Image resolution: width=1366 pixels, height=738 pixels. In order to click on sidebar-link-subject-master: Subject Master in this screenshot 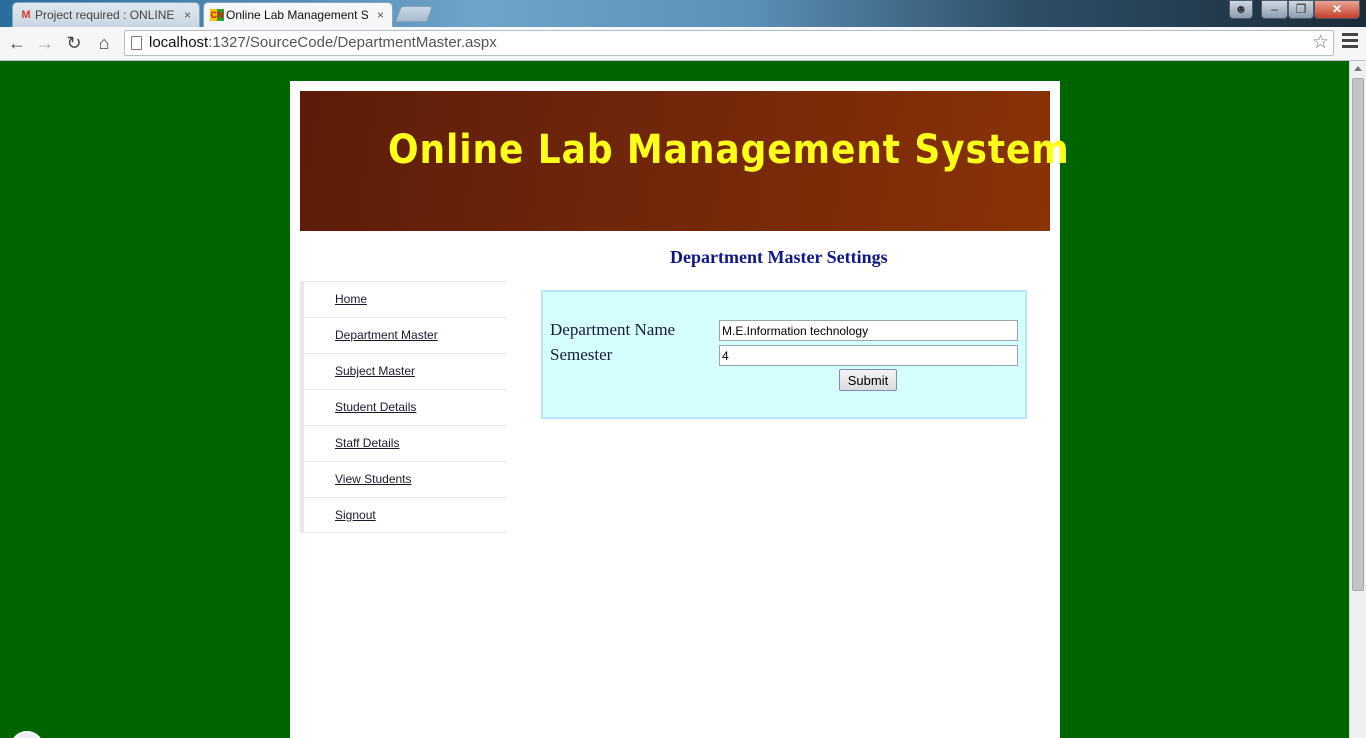, I will do `click(375, 371)`.